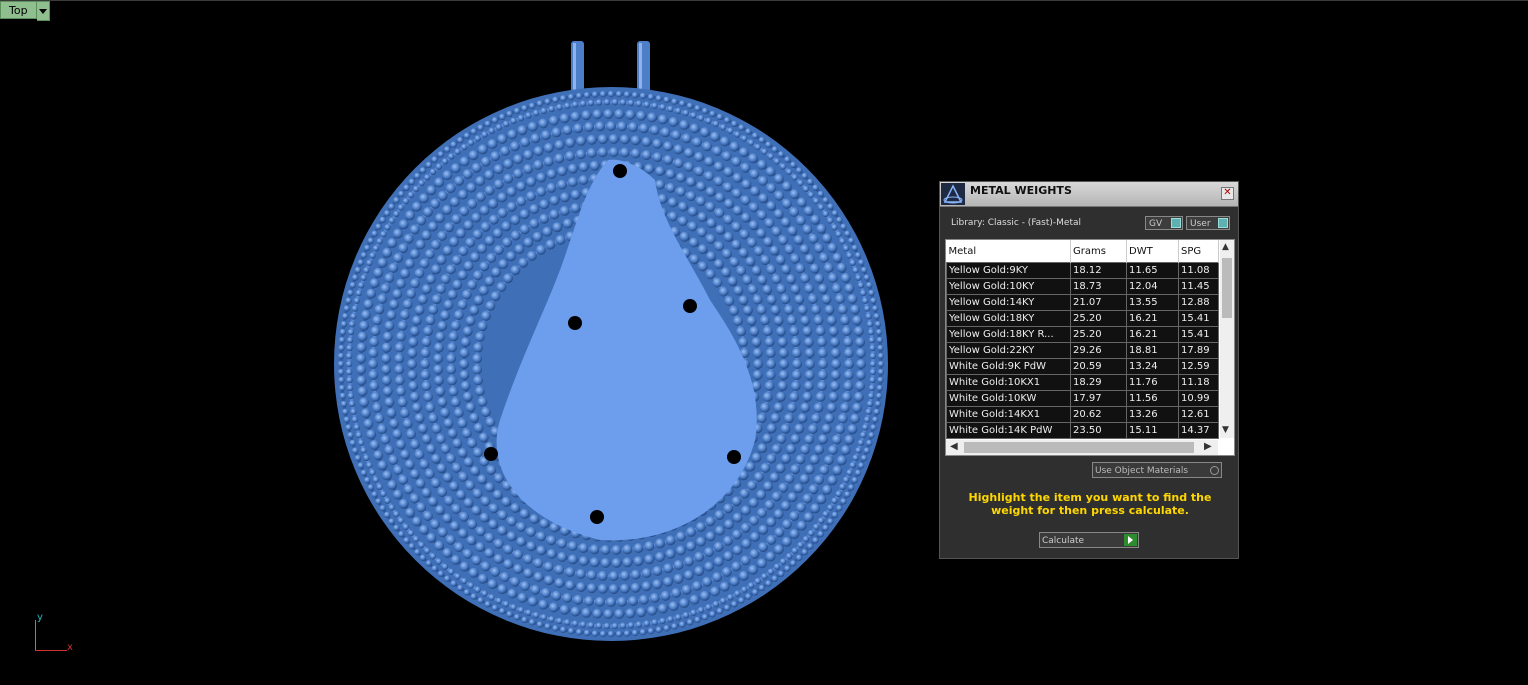 This screenshot has width=1528, height=685. What do you see at coordinates (1008, 382) in the screenshot?
I see `table-cell: White Gold:10KX1` at bounding box center [1008, 382].